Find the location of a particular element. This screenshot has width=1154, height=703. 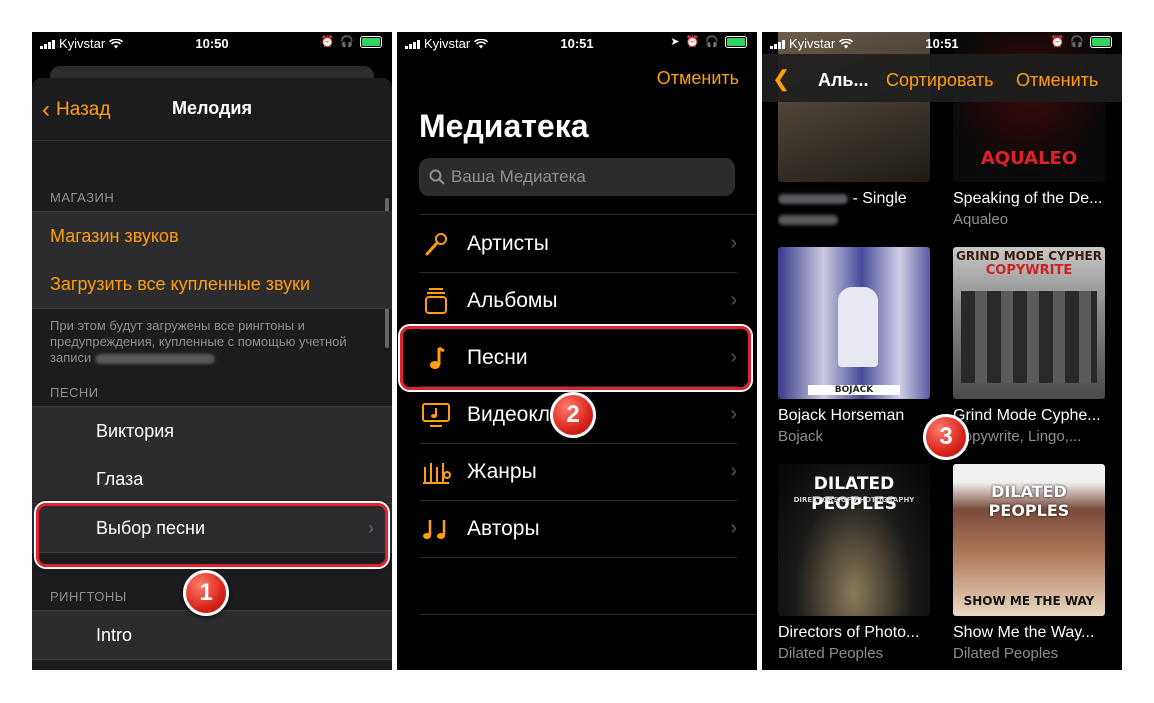

section-header-store: МАГАЗИН is located at coordinates (82, 197).